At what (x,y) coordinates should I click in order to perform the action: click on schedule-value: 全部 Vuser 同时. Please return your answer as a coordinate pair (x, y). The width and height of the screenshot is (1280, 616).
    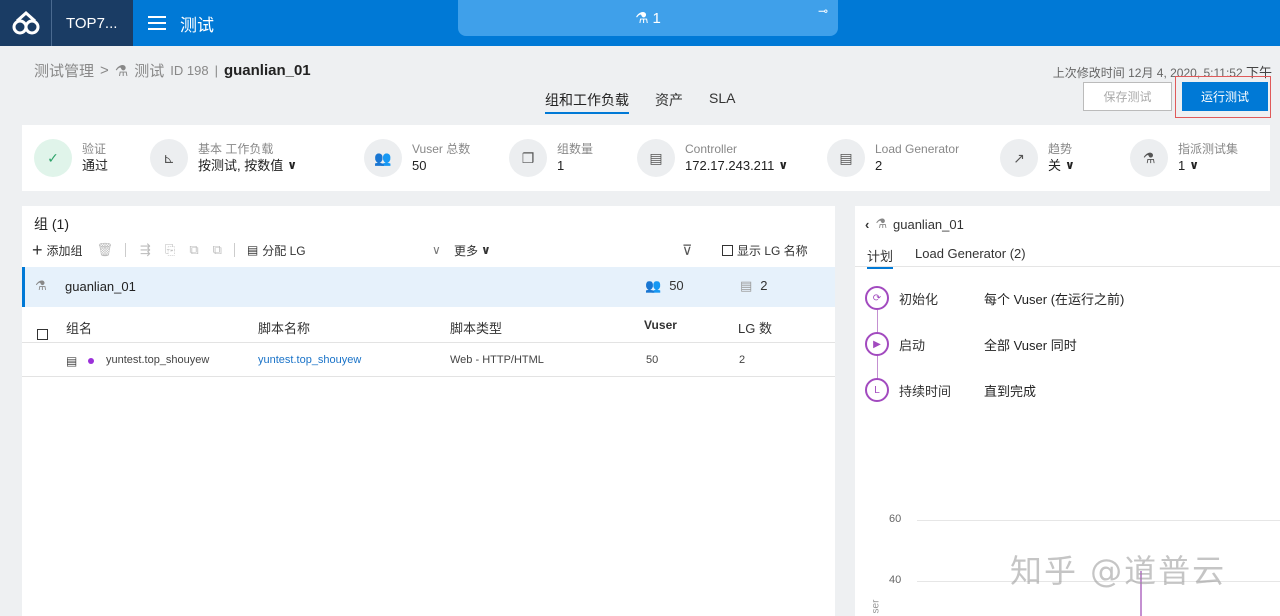
    Looking at the image, I should click on (1030, 345).